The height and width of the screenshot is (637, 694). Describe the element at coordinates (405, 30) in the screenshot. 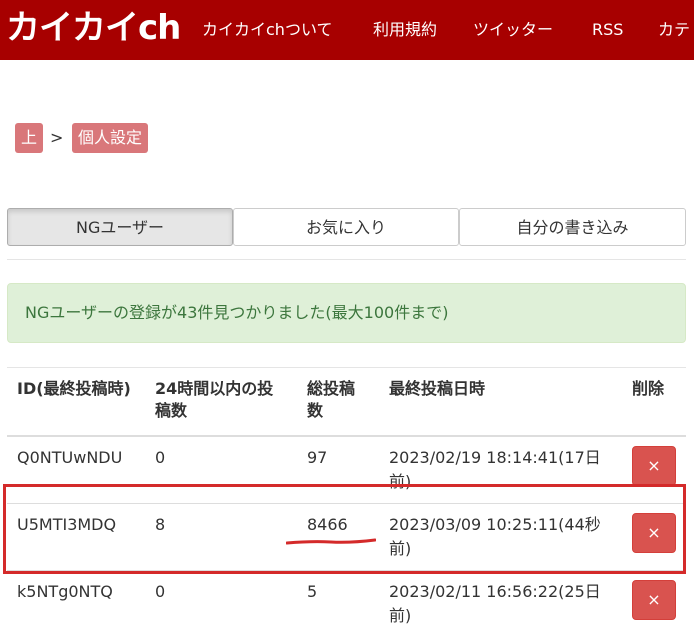

I see `nav-item-terms: 利用規約` at that location.